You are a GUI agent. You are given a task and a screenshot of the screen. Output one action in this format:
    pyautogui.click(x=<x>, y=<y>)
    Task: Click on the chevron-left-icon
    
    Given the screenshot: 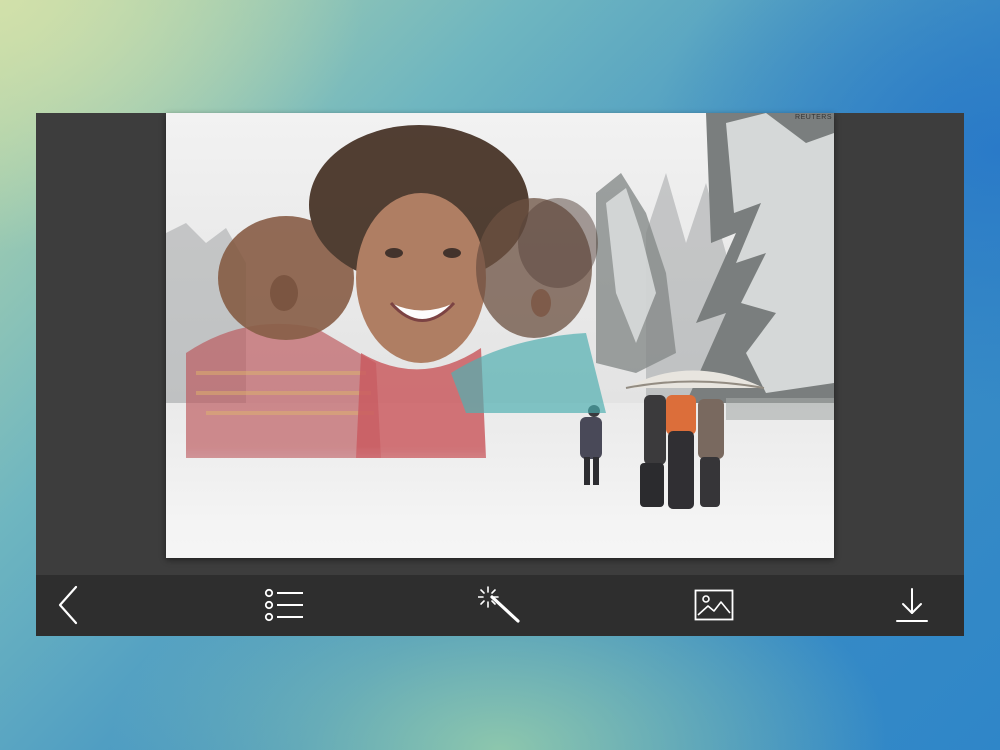 What is the action you would take?
    pyautogui.click(x=68, y=605)
    